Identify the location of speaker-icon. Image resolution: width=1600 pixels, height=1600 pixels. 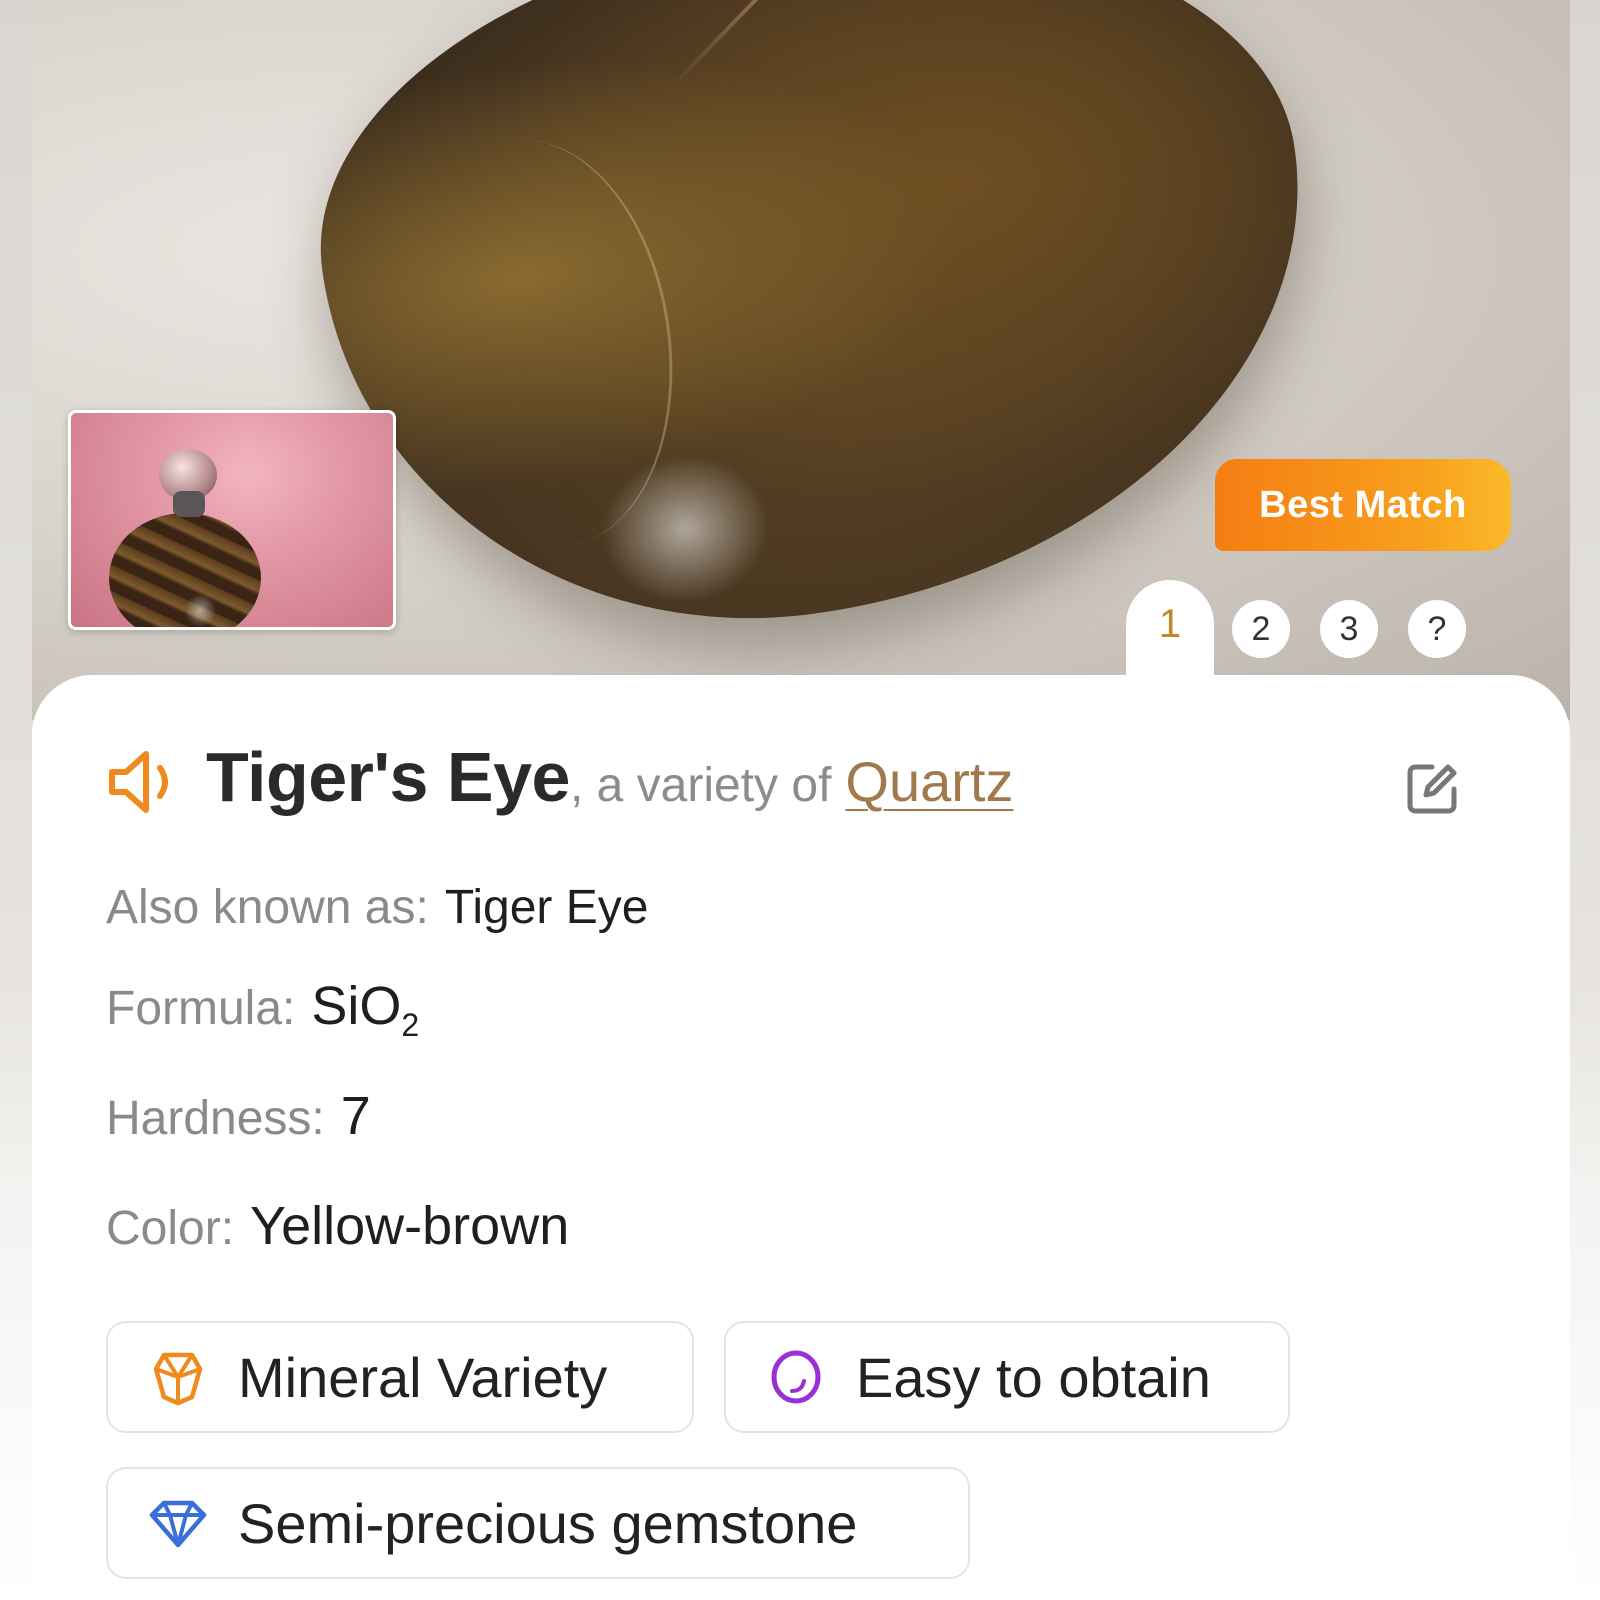
(146, 782).